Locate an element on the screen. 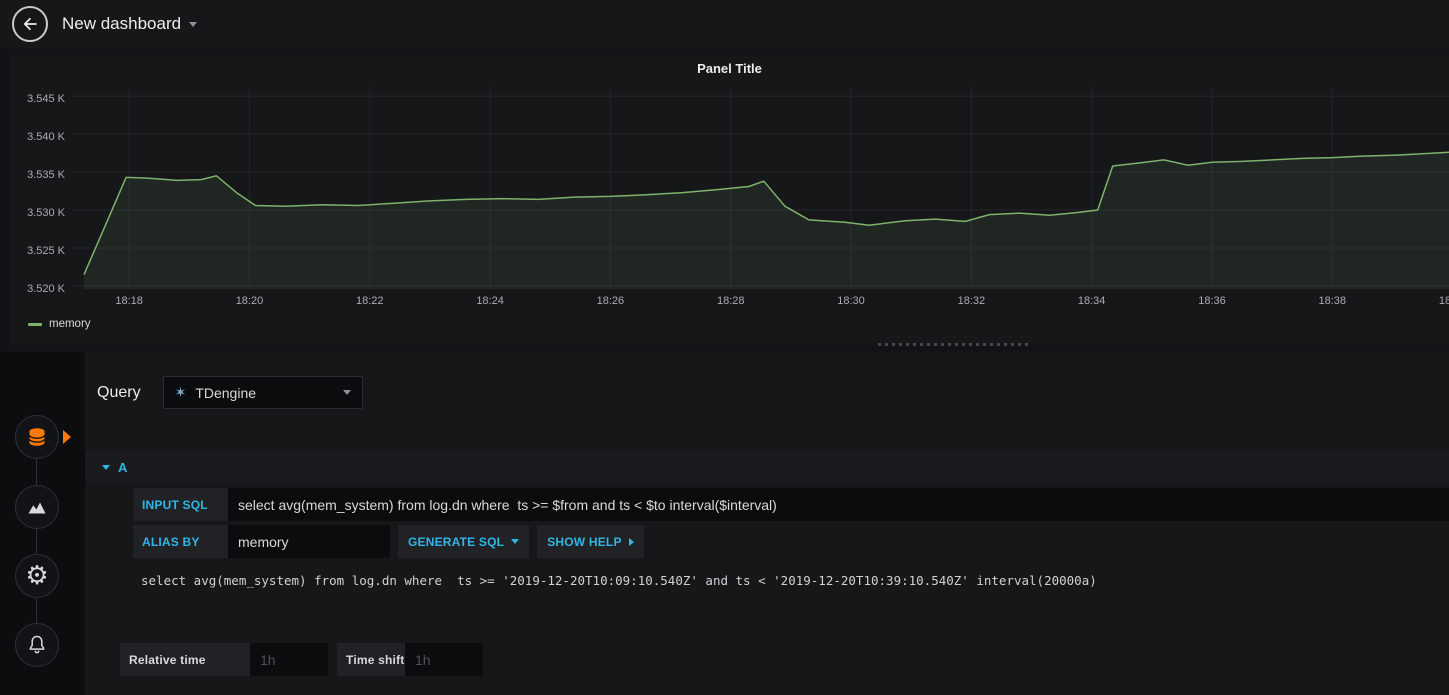 The width and height of the screenshot is (1449, 695). y-tick-label: 3.520 K is located at coordinates (46, 288).